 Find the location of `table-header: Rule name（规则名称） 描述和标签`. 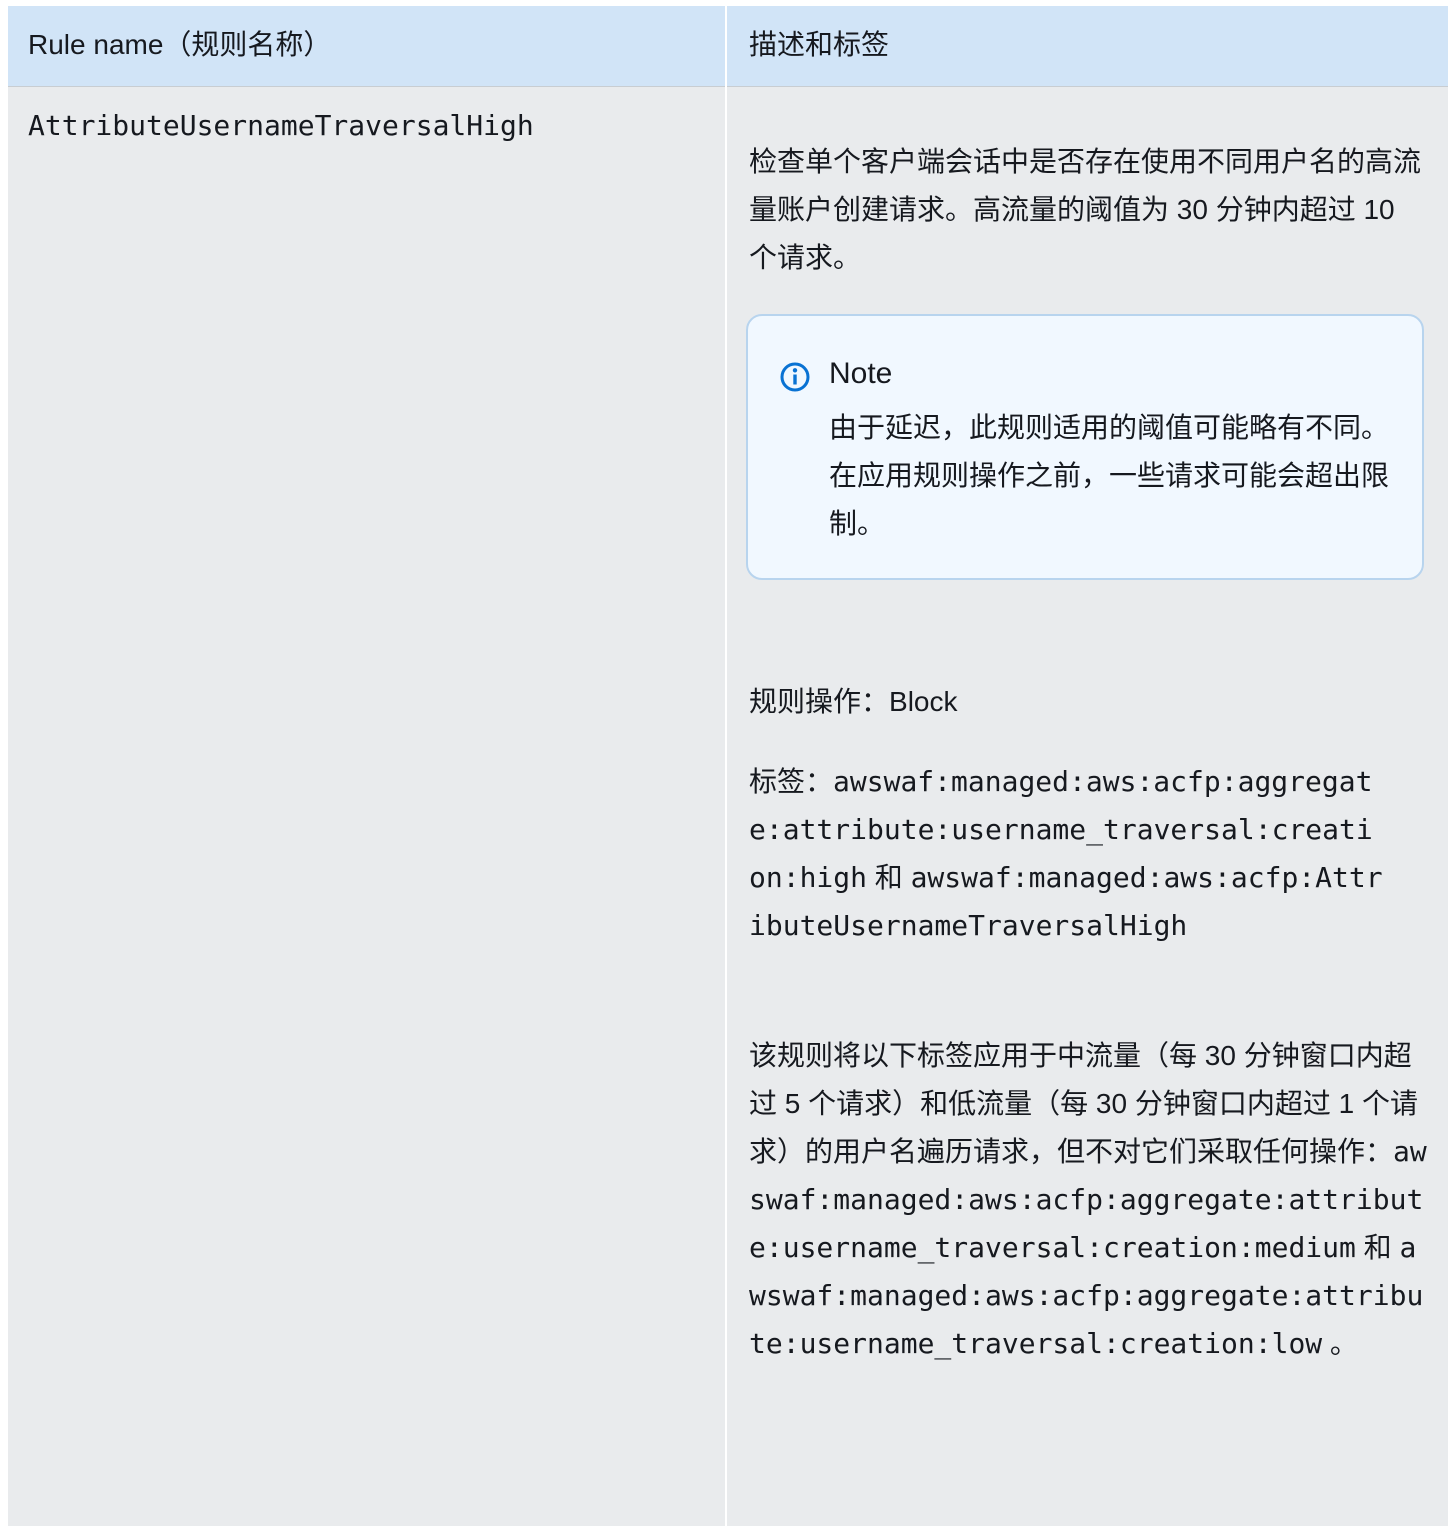

table-header: Rule name（规则名称） 描述和标签 is located at coordinates (728, 46).